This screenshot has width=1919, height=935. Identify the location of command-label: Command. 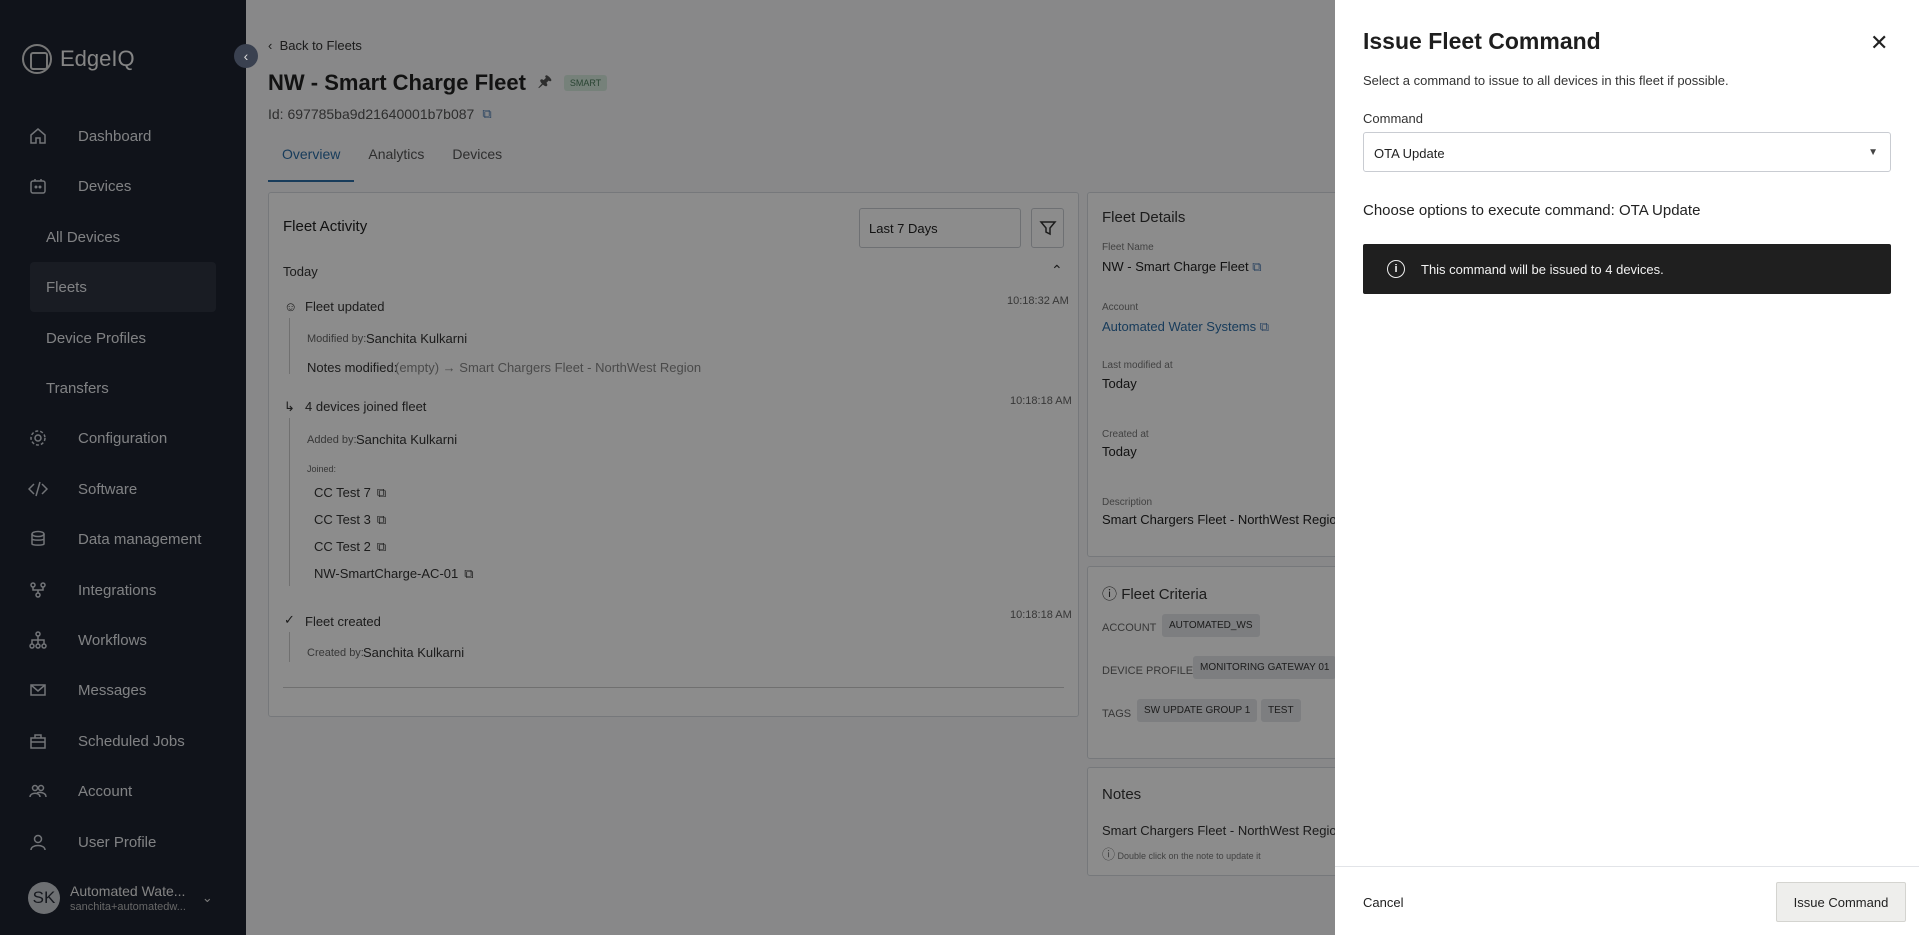
(1393, 118).